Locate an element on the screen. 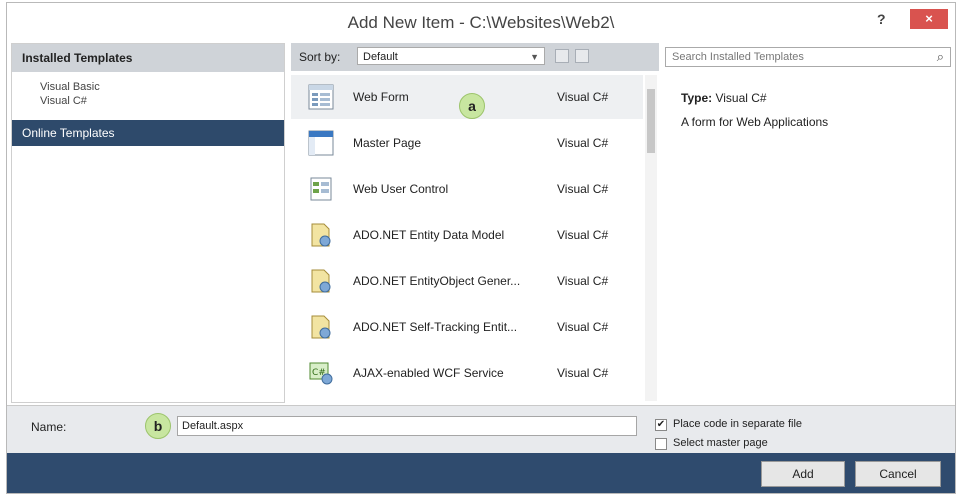  name-field: Default.aspx is located at coordinates (407, 426).